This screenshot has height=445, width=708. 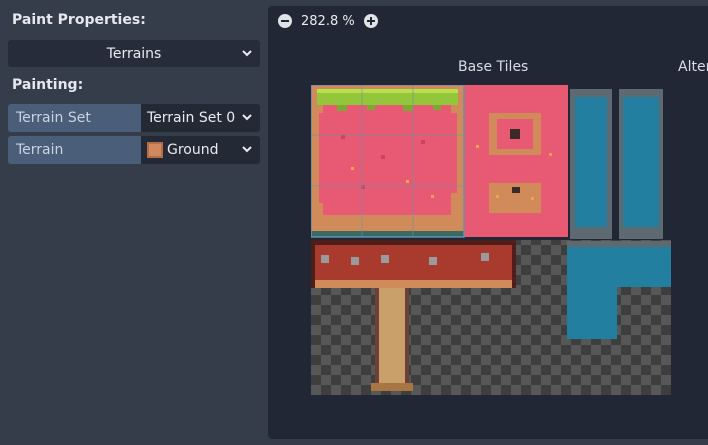 I want to click on zoom-out-icon, so click(x=285, y=21).